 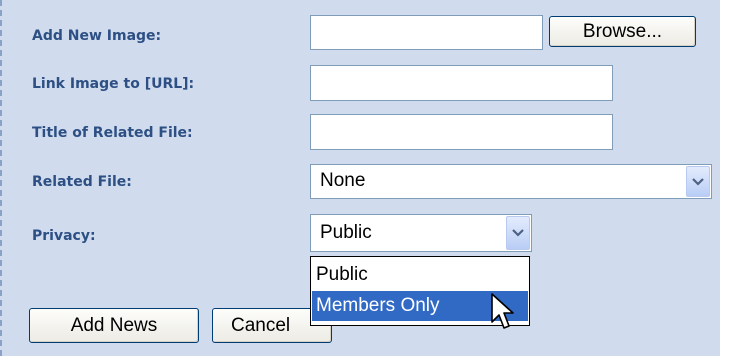 I want to click on link-url-label: Link Image to [URL]:, so click(x=113, y=84).